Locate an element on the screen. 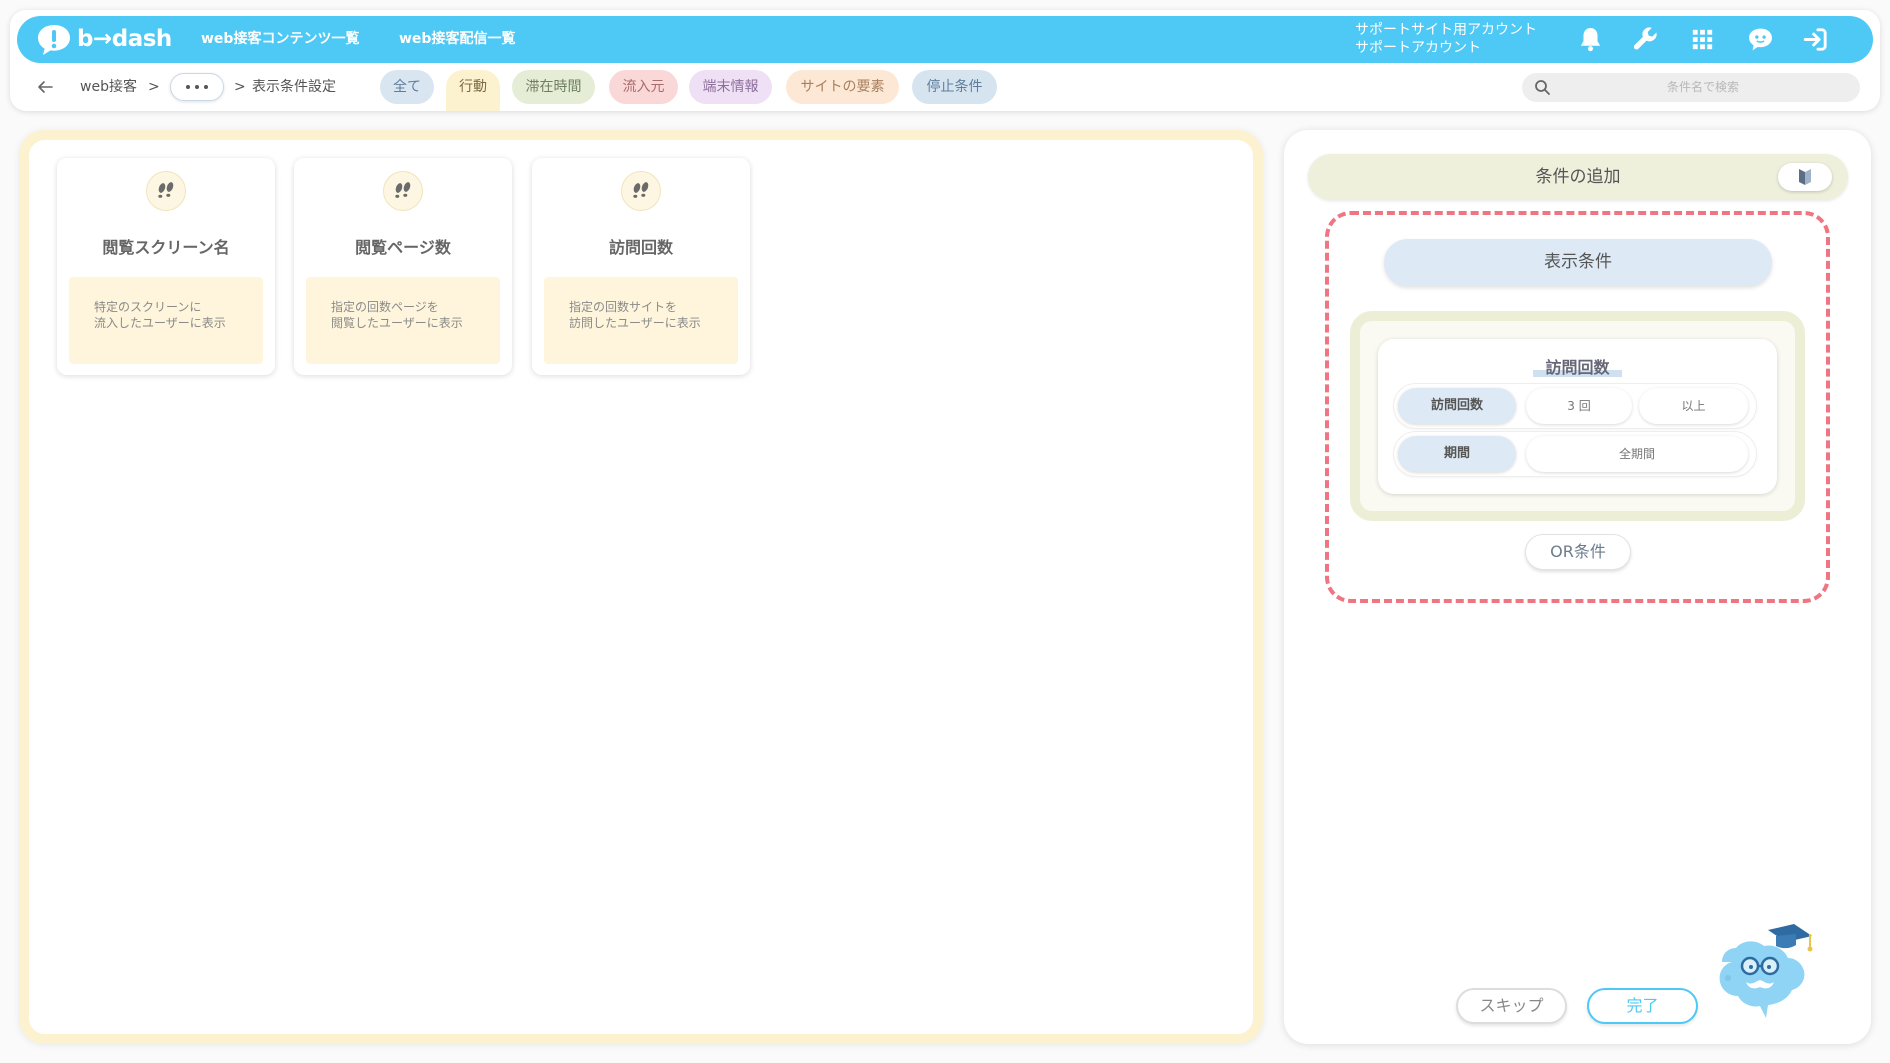  grid-icon is located at coordinates (1702, 39).